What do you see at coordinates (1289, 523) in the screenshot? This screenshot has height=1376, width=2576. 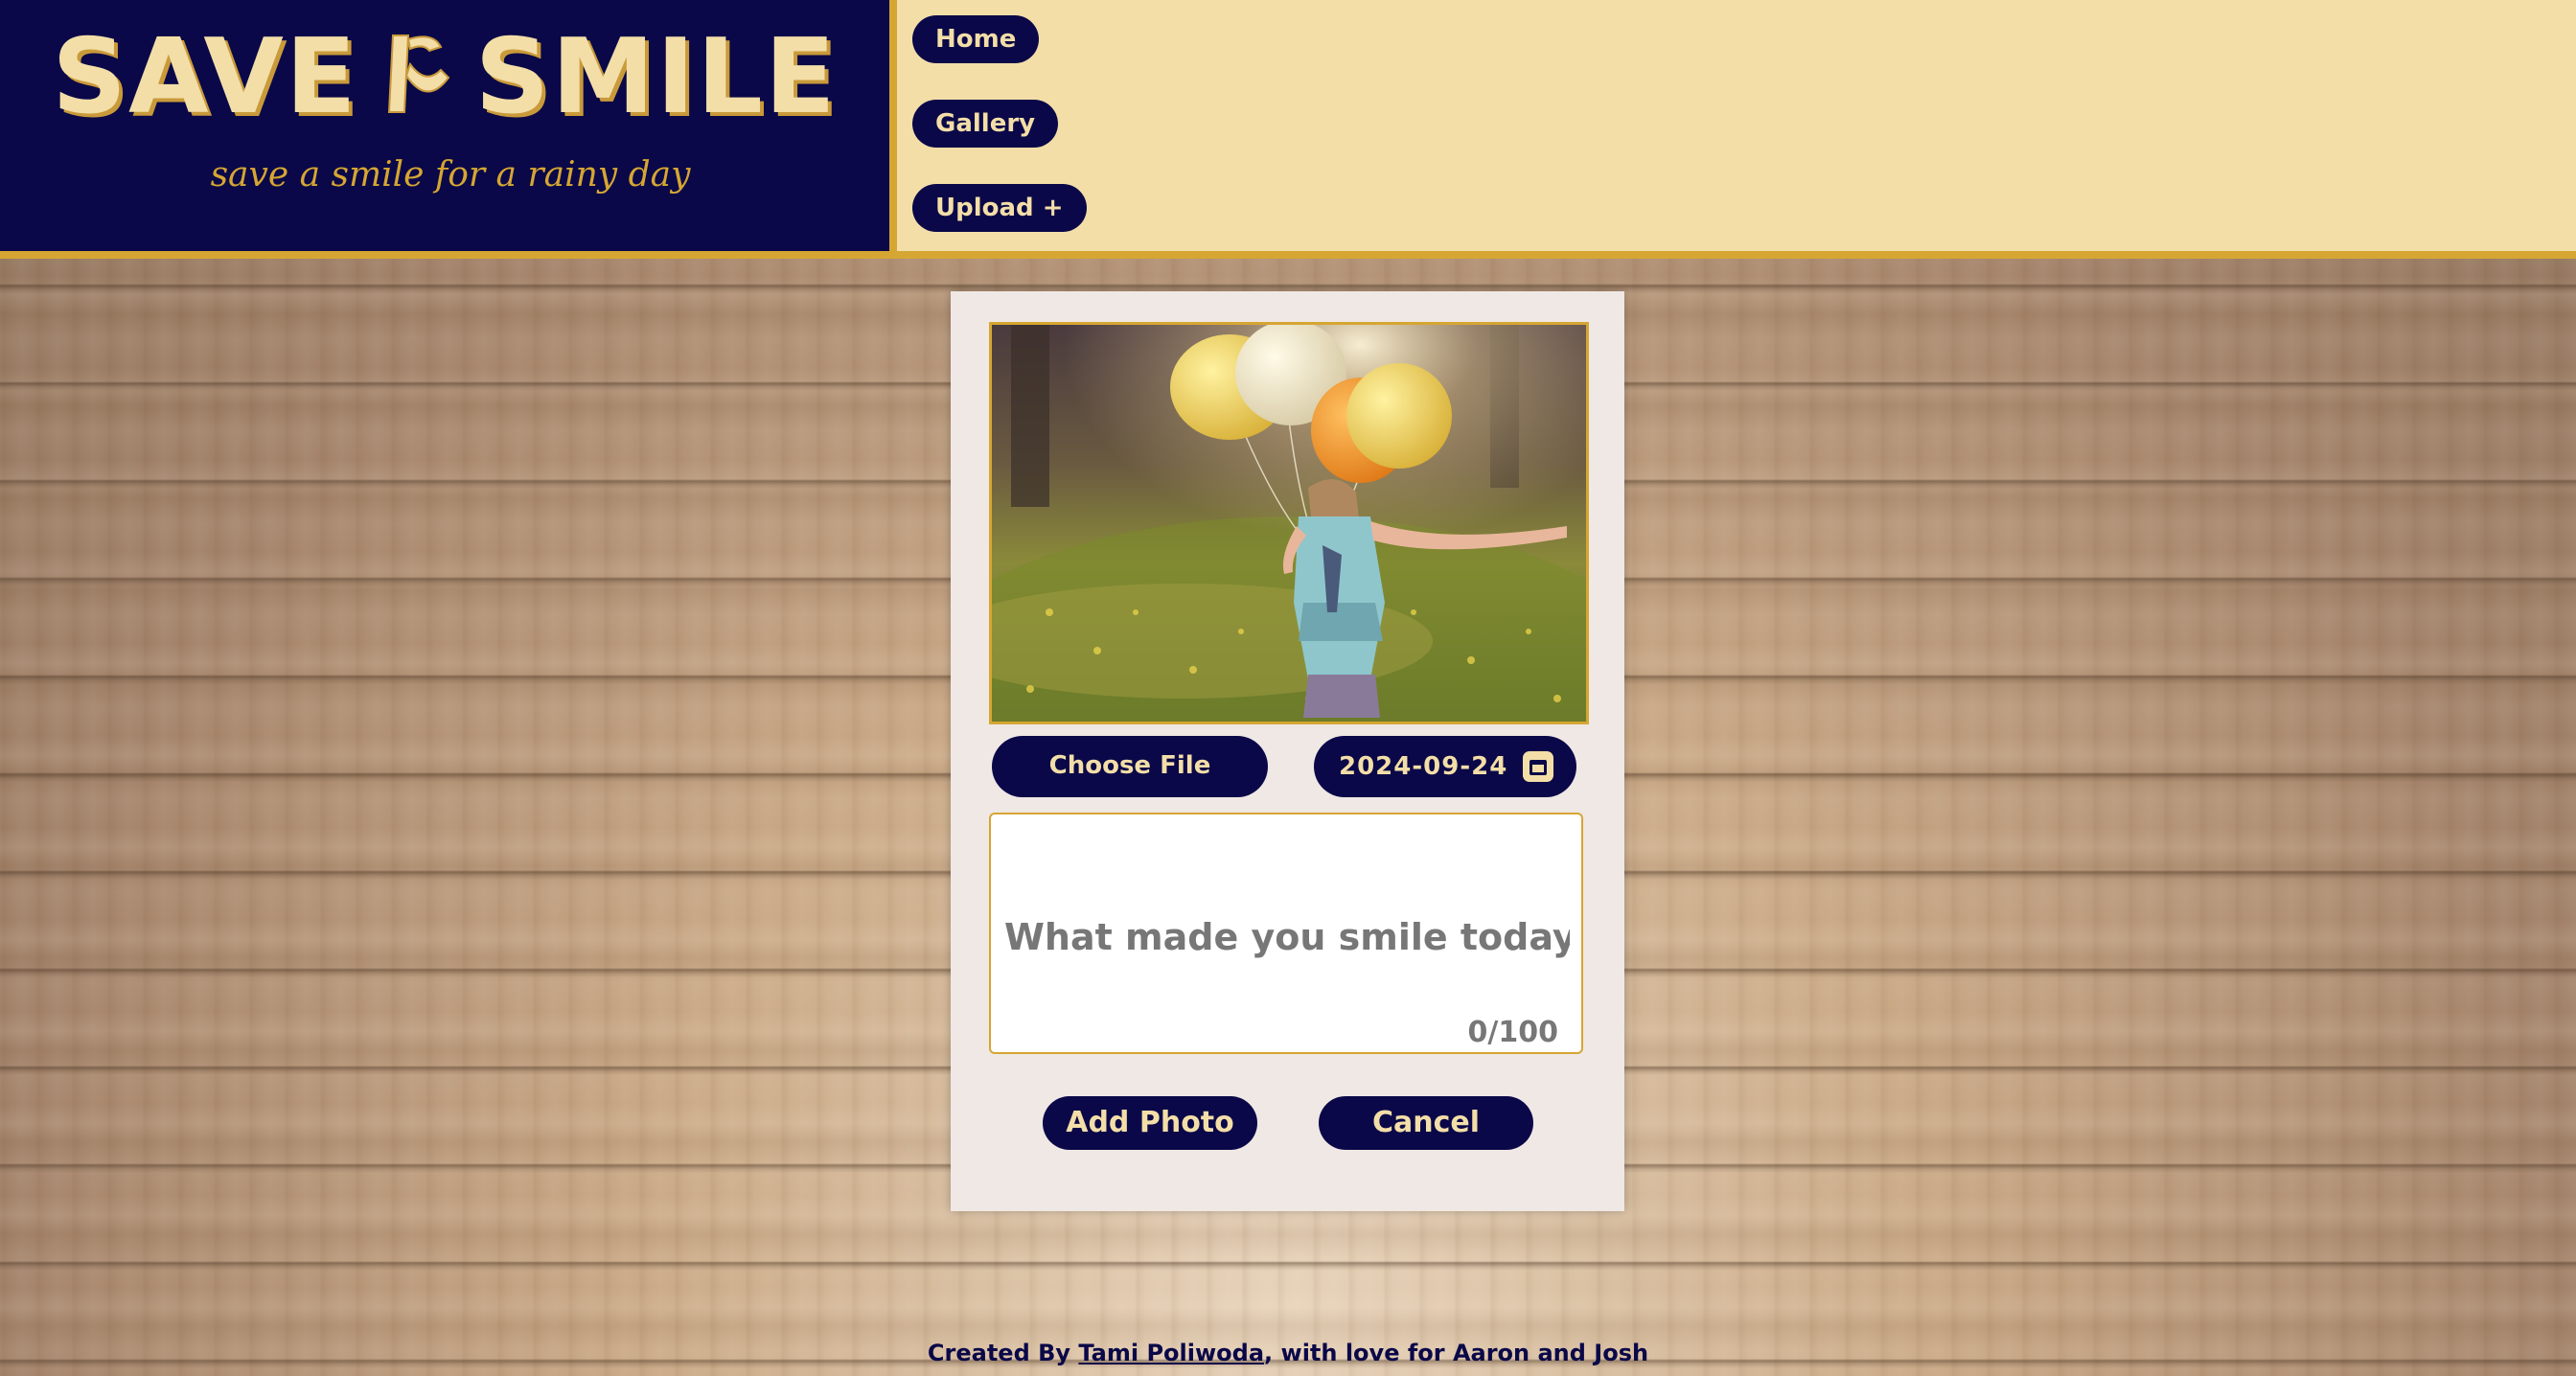 I see `photo-preview` at bounding box center [1289, 523].